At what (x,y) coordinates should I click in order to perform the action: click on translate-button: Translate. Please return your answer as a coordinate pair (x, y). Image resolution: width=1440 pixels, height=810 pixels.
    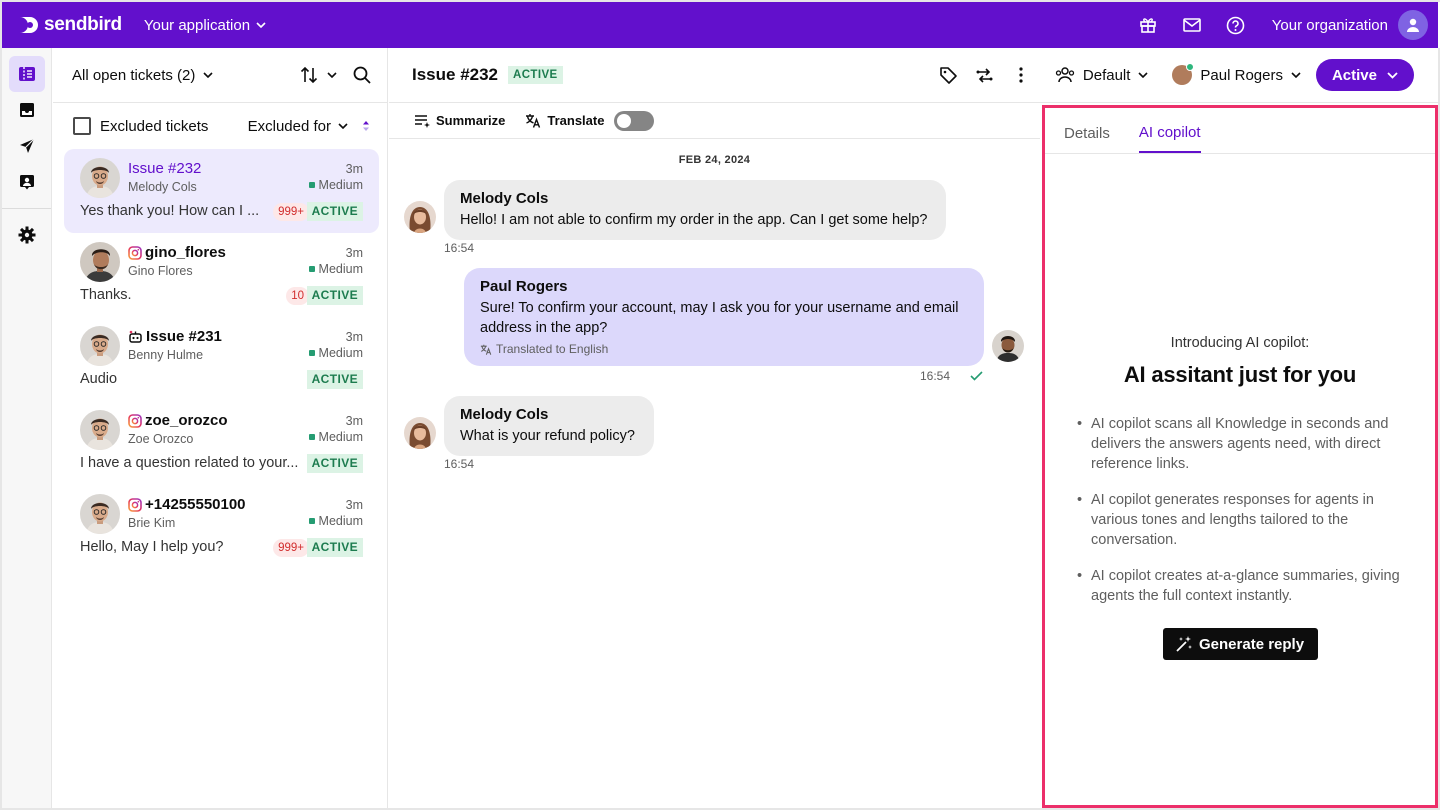
    Looking at the image, I should click on (564, 120).